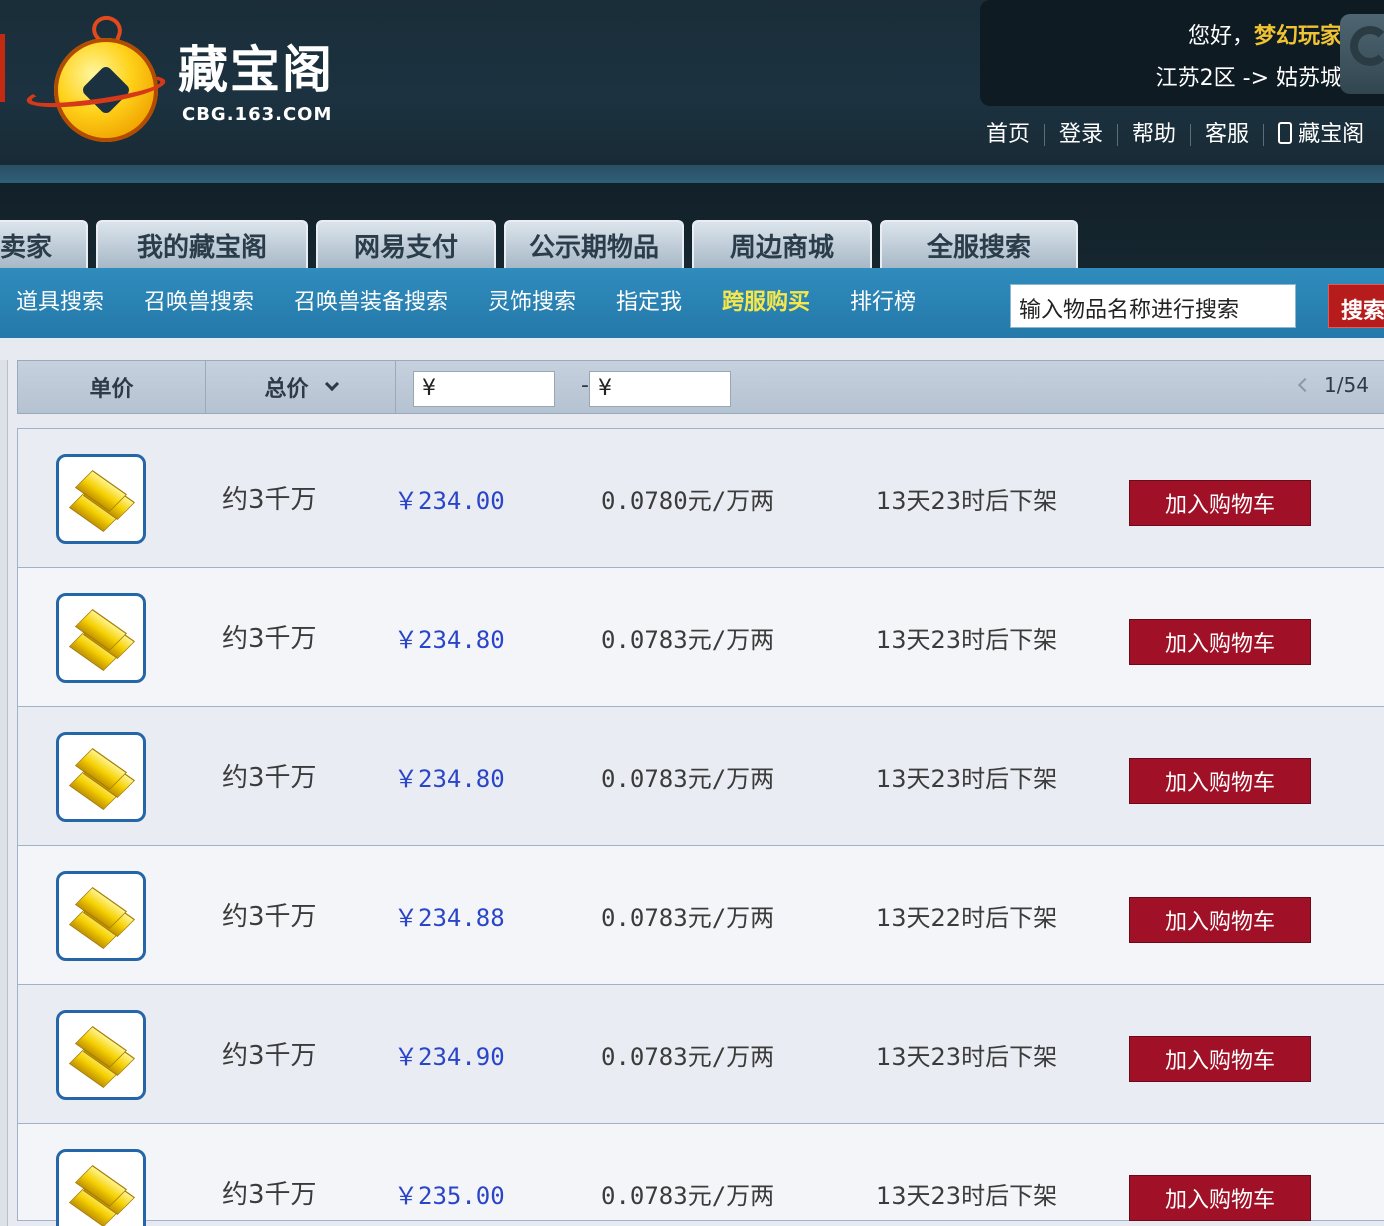 Image resolution: width=1384 pixels, height=1226 pixels. I want to click on brand-domain: CBG.163.COM, so click(257, 114).